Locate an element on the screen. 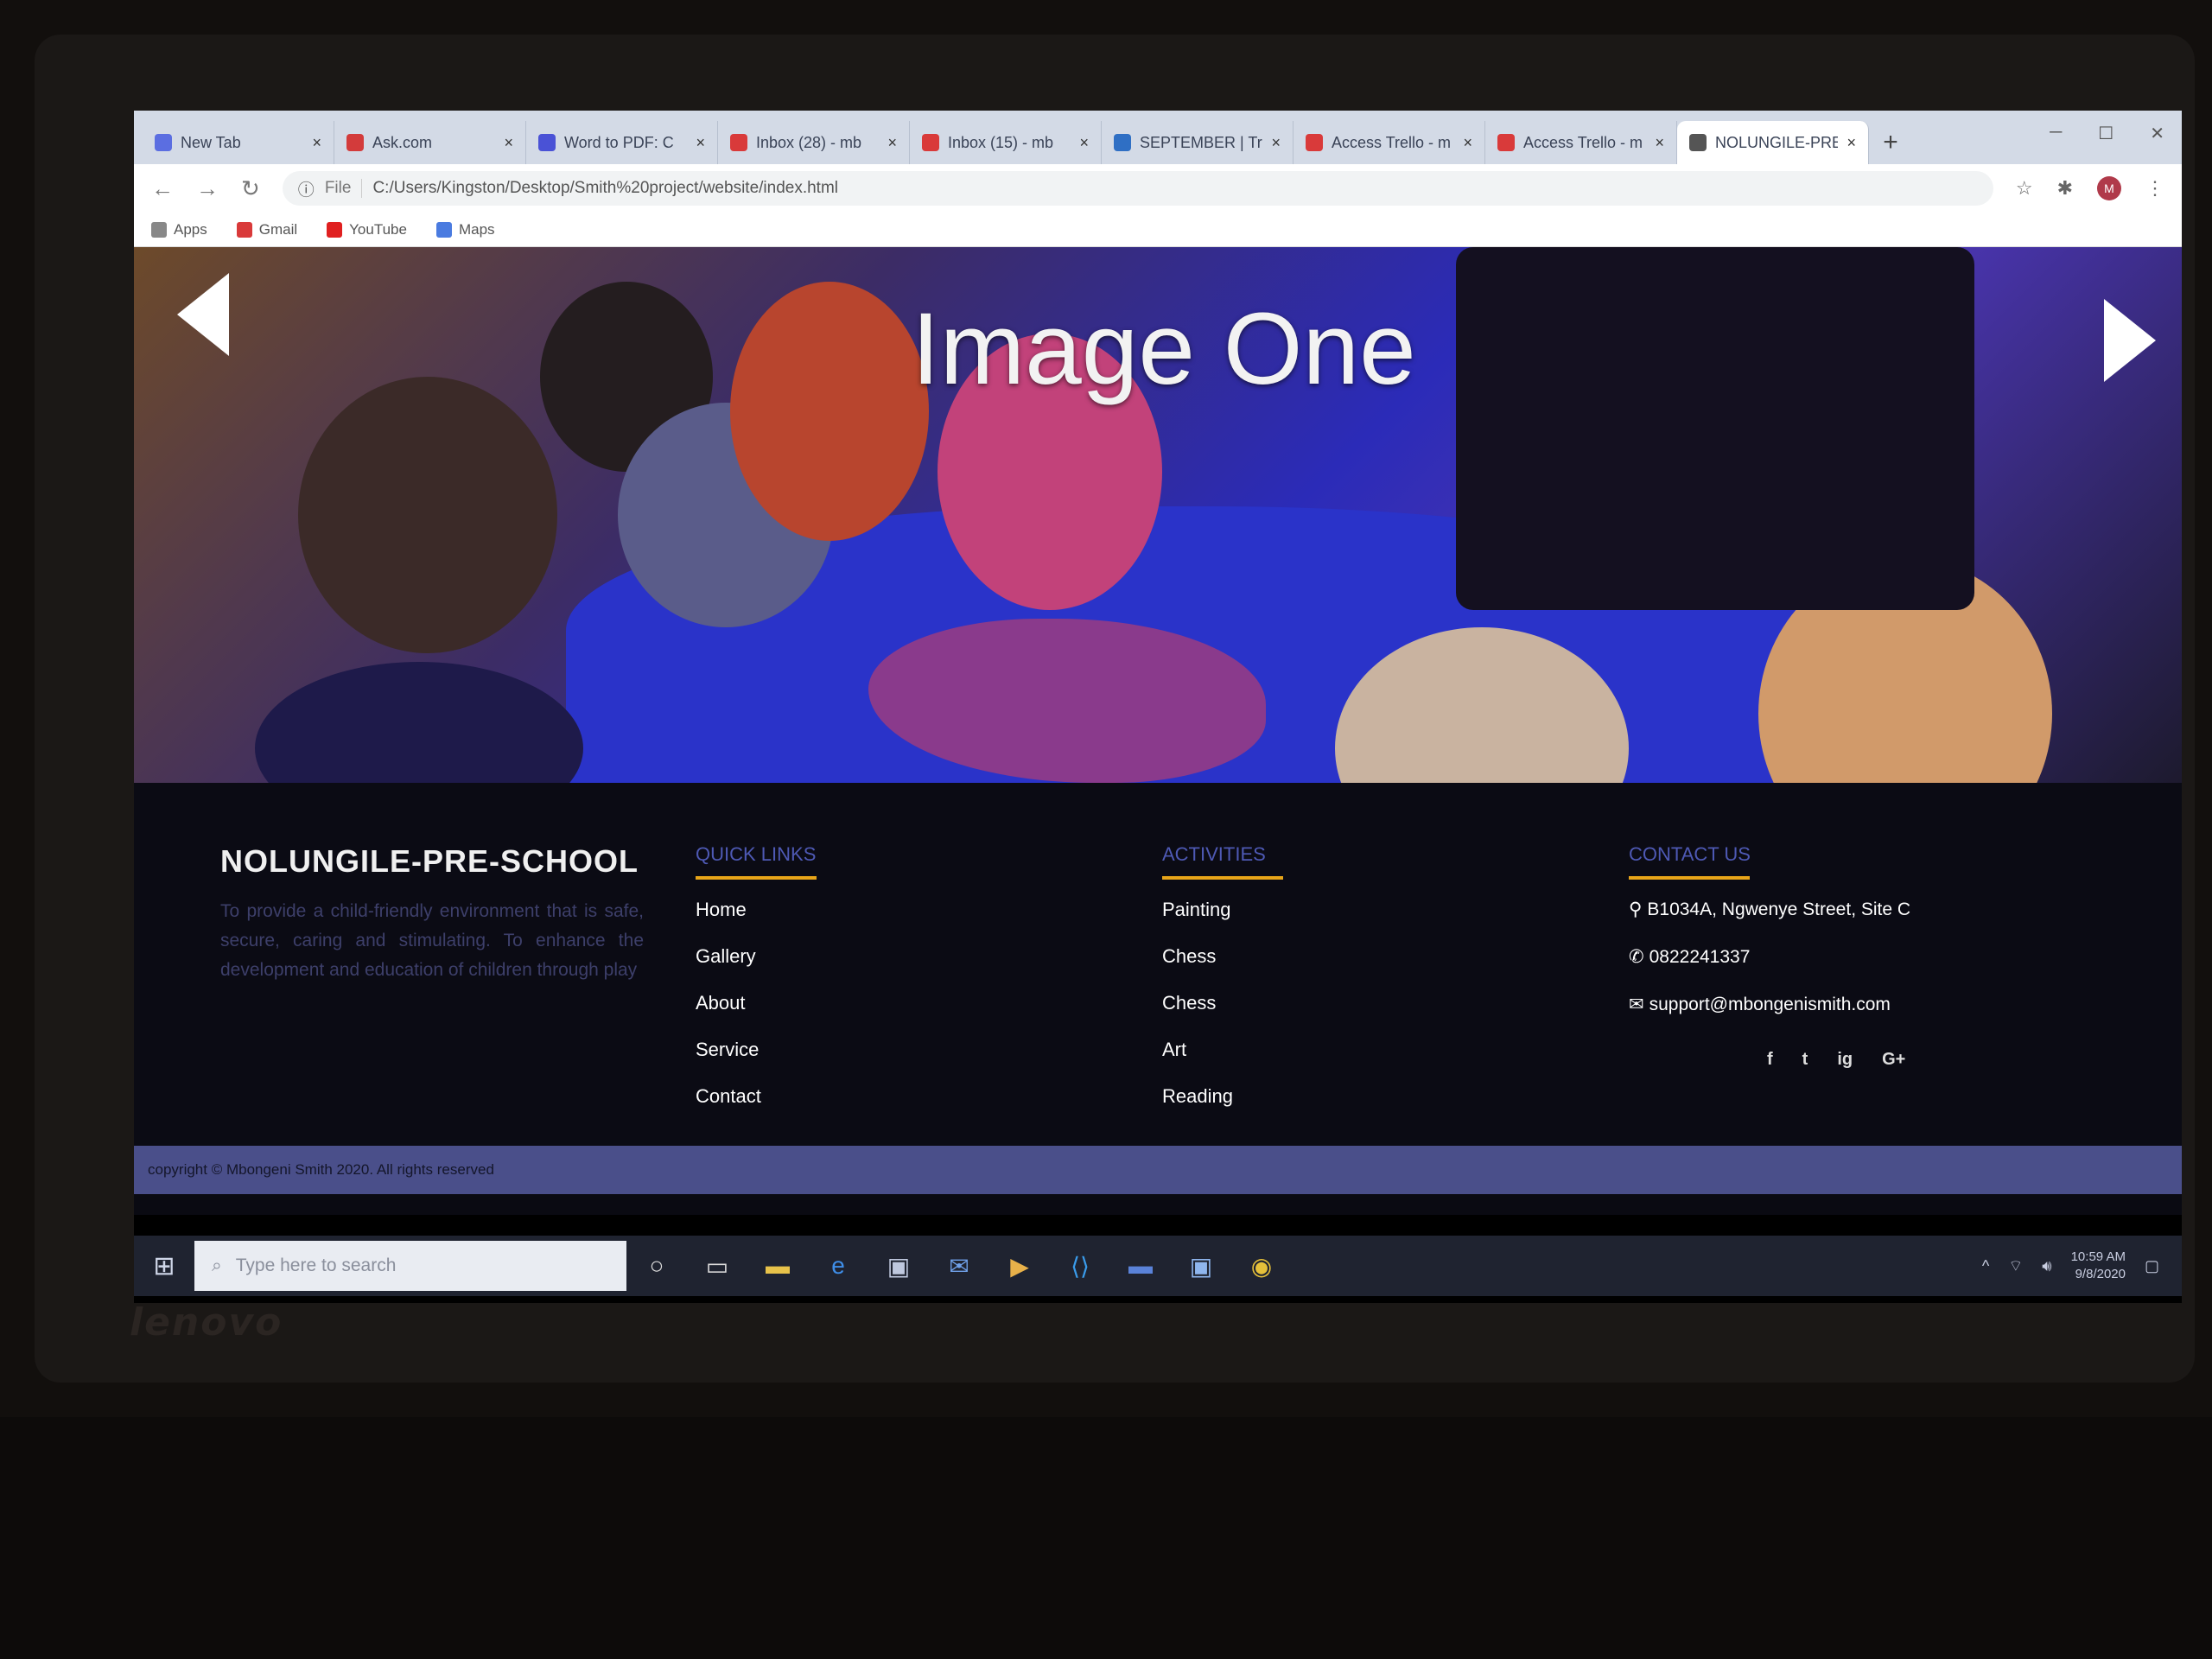  vscode-icon: ⟨⟩ is located at coordinates (1080, 1266).